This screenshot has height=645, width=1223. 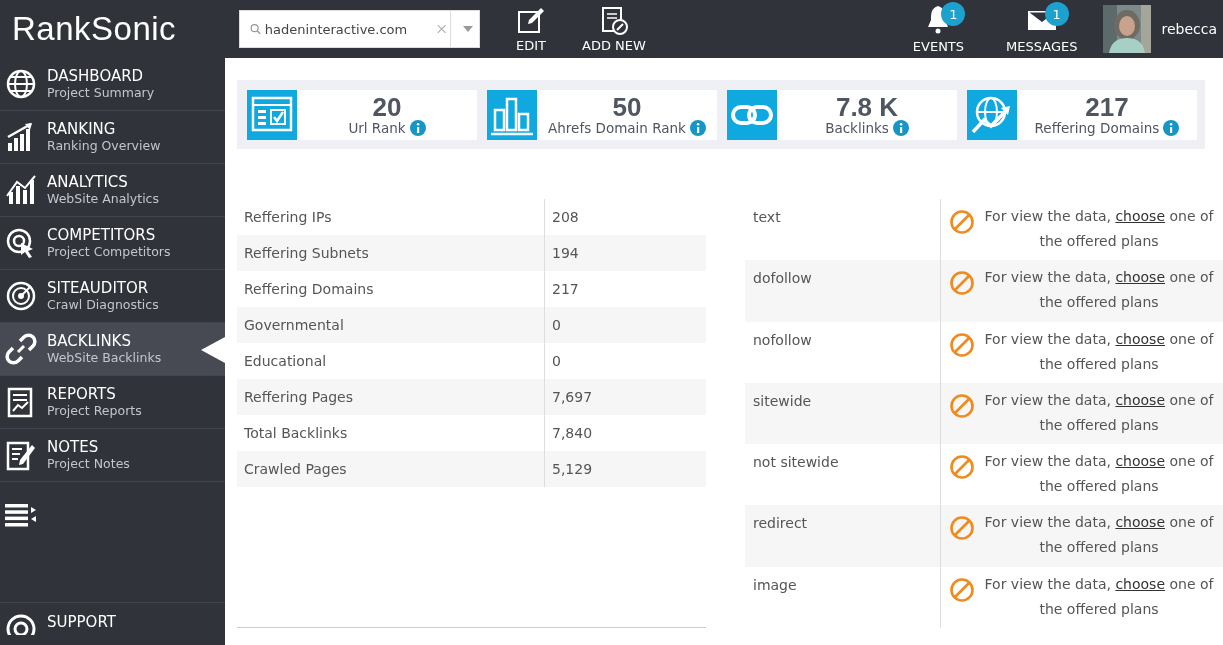 What do you see at coordinates (796, 462) in the screenshot?
I see `table-cell: not sitewide` at bounding box center [796, 462].